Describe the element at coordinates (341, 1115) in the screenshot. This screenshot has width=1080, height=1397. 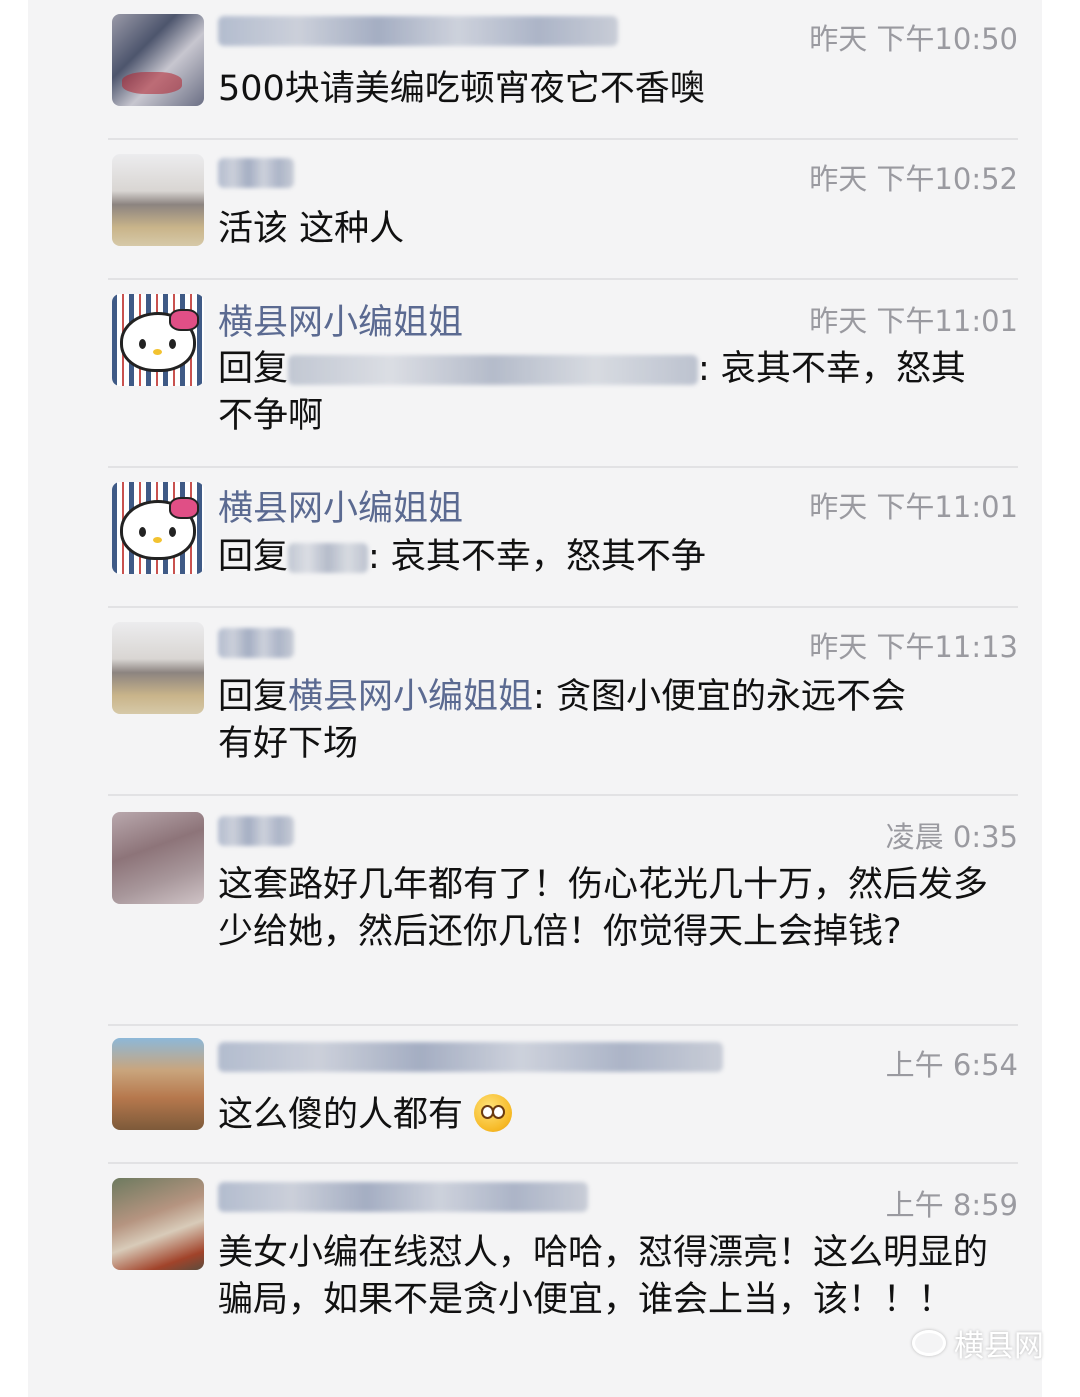
I see `comment-text-content: 这么傻的人都有` at that location.